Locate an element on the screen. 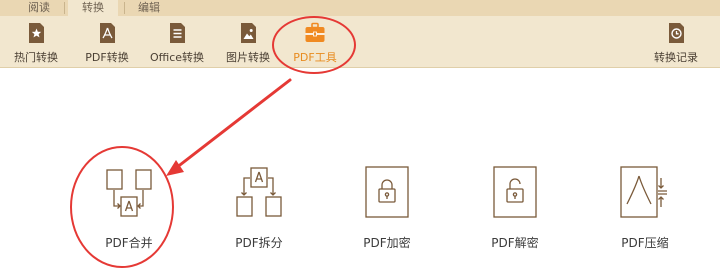 This screenshot has width=720, height=280. feature-label: PDF合并 is located at coordinates (129, 243).